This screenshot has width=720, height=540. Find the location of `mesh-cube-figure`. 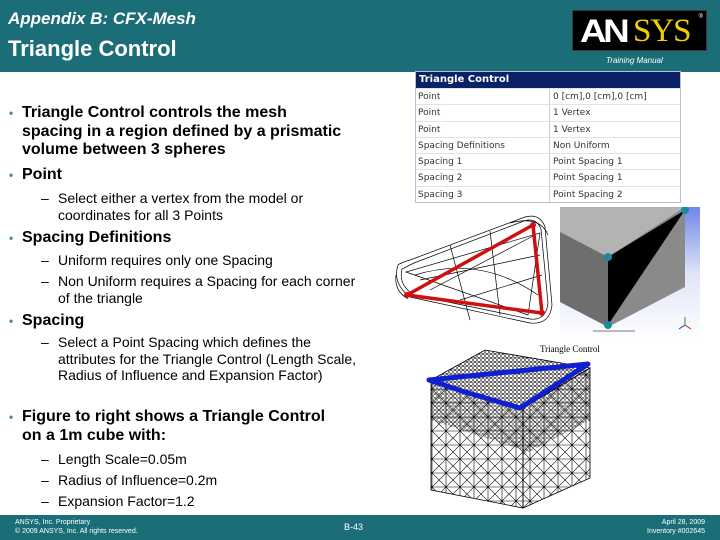

mesh-cube-figure is located at coordinates (509, 429).